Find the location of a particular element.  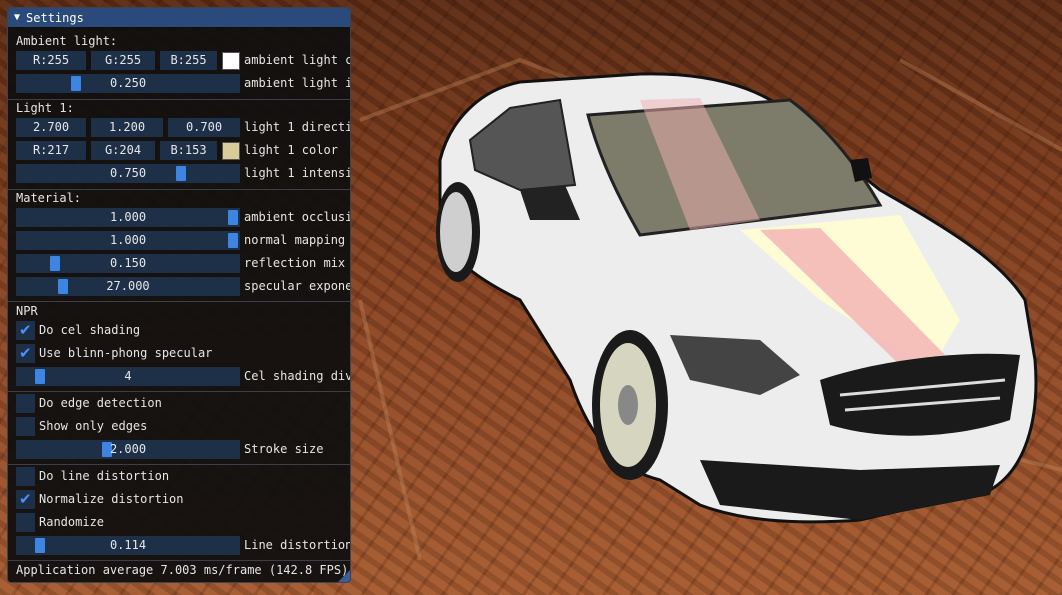

ambient-intensity-slider: 0.250 is located at coordinates (128, 83).